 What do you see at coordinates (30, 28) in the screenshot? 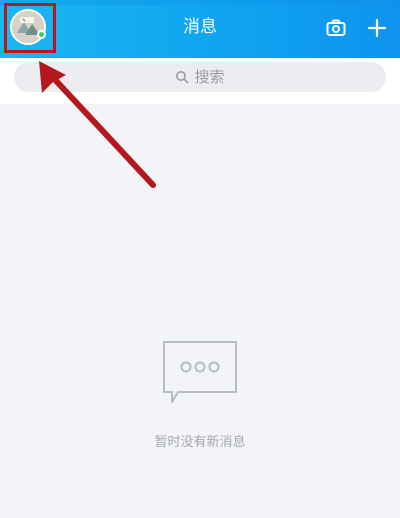
I see `avatar-highlight-box` at bounding box center [30, 28].